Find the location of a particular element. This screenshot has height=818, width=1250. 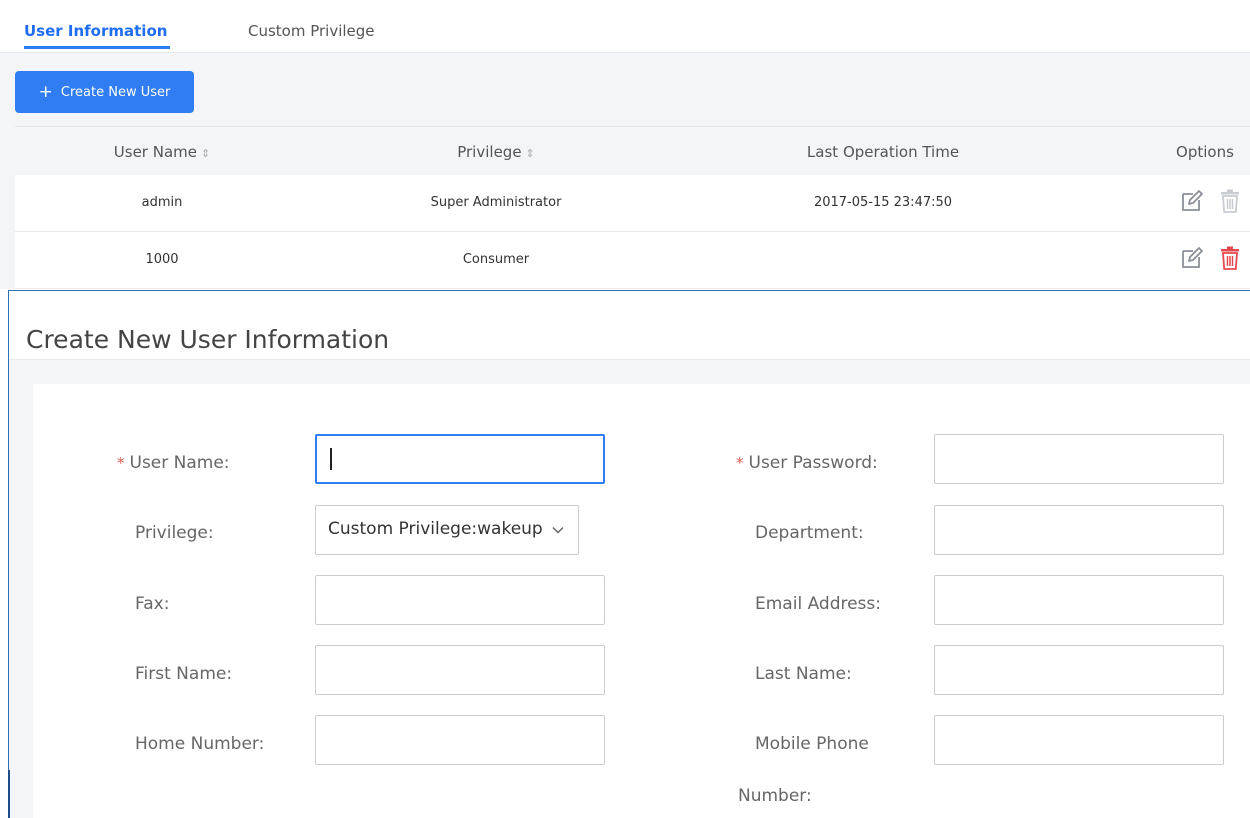

column-header-last-operation-time: Last Operation Time is located at coordinates (883, 152).